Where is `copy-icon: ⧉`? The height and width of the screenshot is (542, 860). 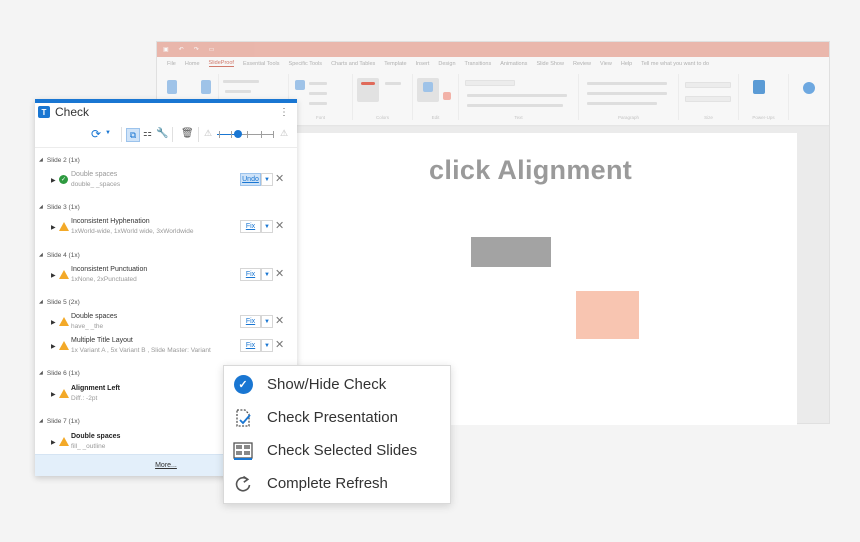
copy-icon: ⧉ is located at coordinates (133, 135).